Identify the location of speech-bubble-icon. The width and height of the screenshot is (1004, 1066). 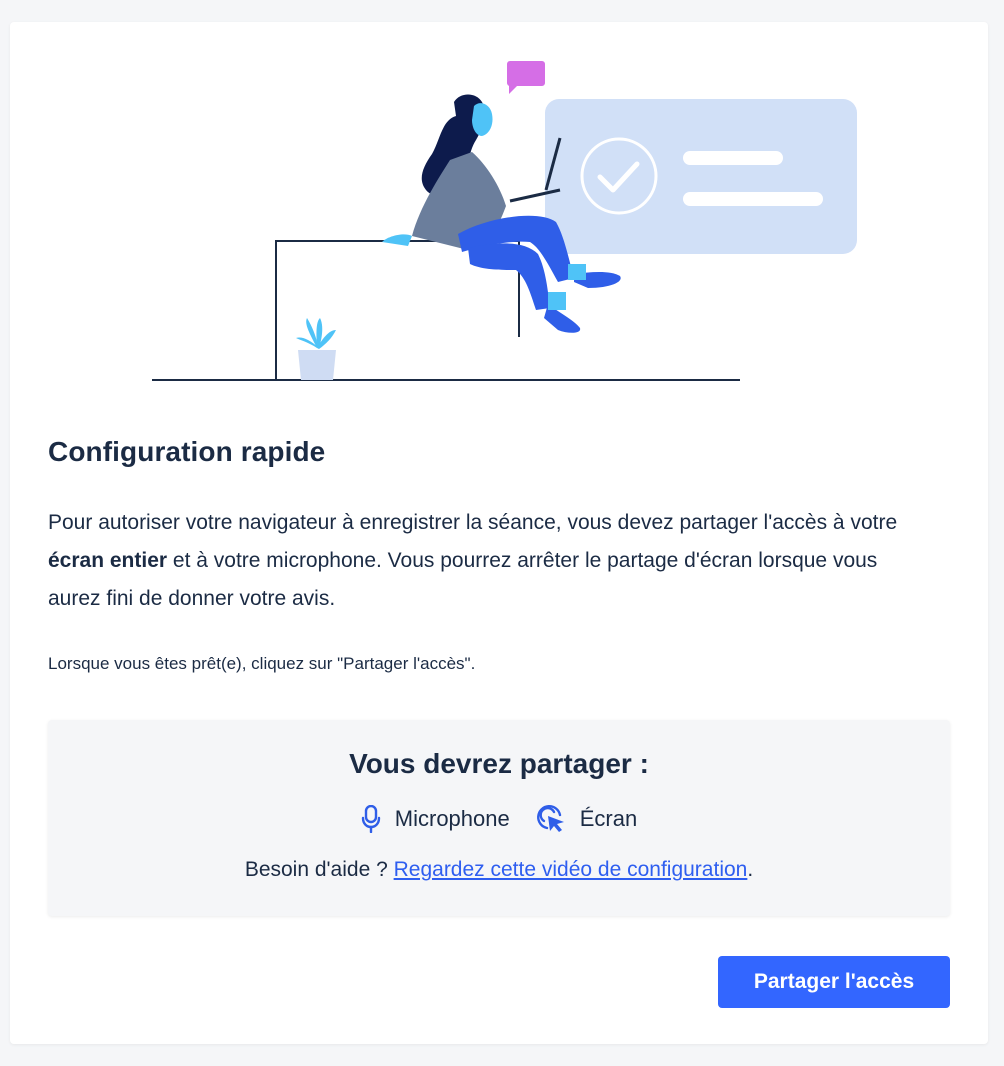
(526, 77).